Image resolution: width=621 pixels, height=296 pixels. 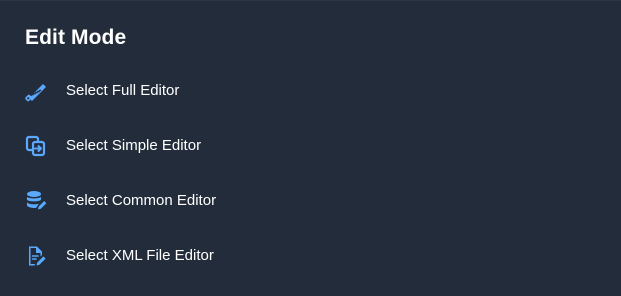 What do you see at coordinates (123, 90) in the screenshot?
I see `menu-item-label: Select Full Editor` at bounding box center [123, 90].